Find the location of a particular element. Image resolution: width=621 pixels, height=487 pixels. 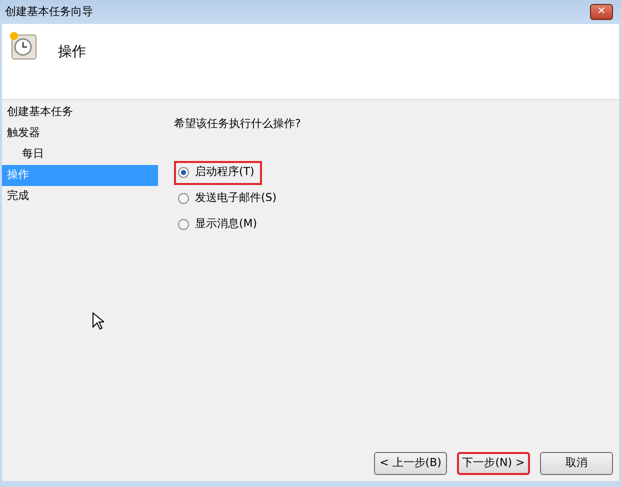

clock-icon is located at coordinates (23, 45).